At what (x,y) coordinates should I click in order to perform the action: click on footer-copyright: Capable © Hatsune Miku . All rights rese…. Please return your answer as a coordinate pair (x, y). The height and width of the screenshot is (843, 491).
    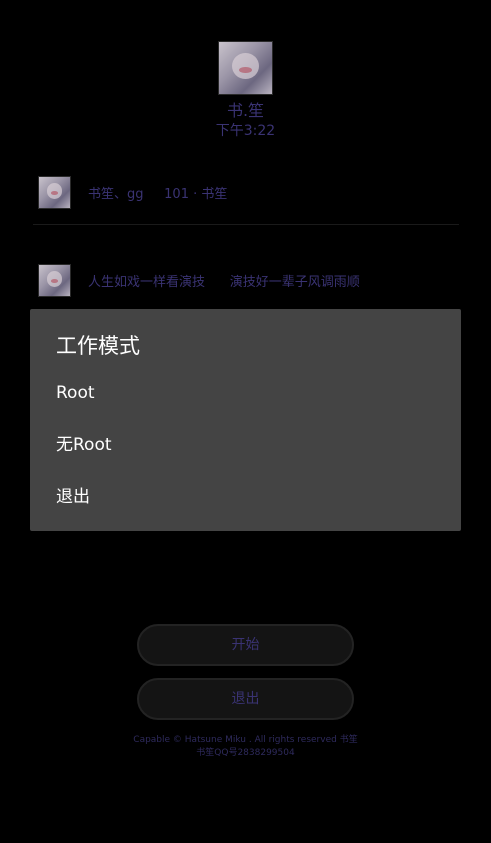
    Looking at the image, I should click on (245, 740).